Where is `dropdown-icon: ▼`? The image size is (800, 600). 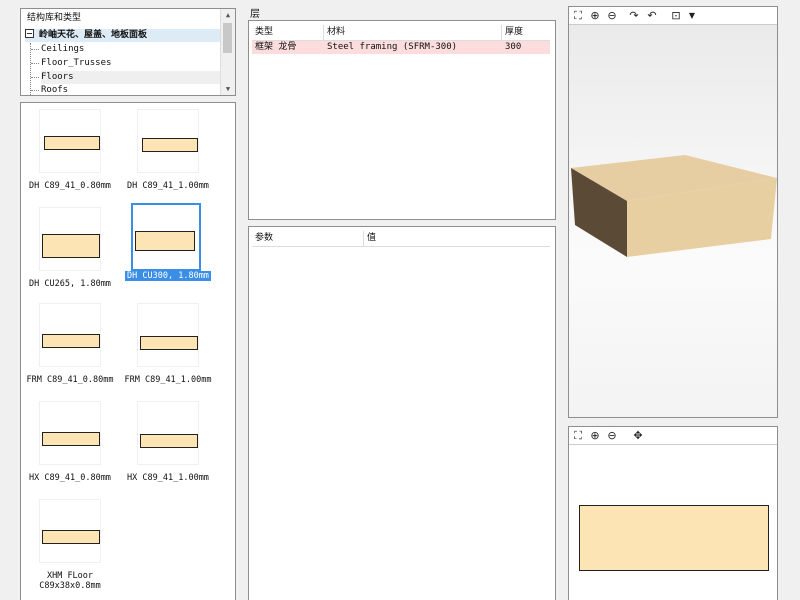
dropdown-icon: ▼ is located at coordinates (692, 16).